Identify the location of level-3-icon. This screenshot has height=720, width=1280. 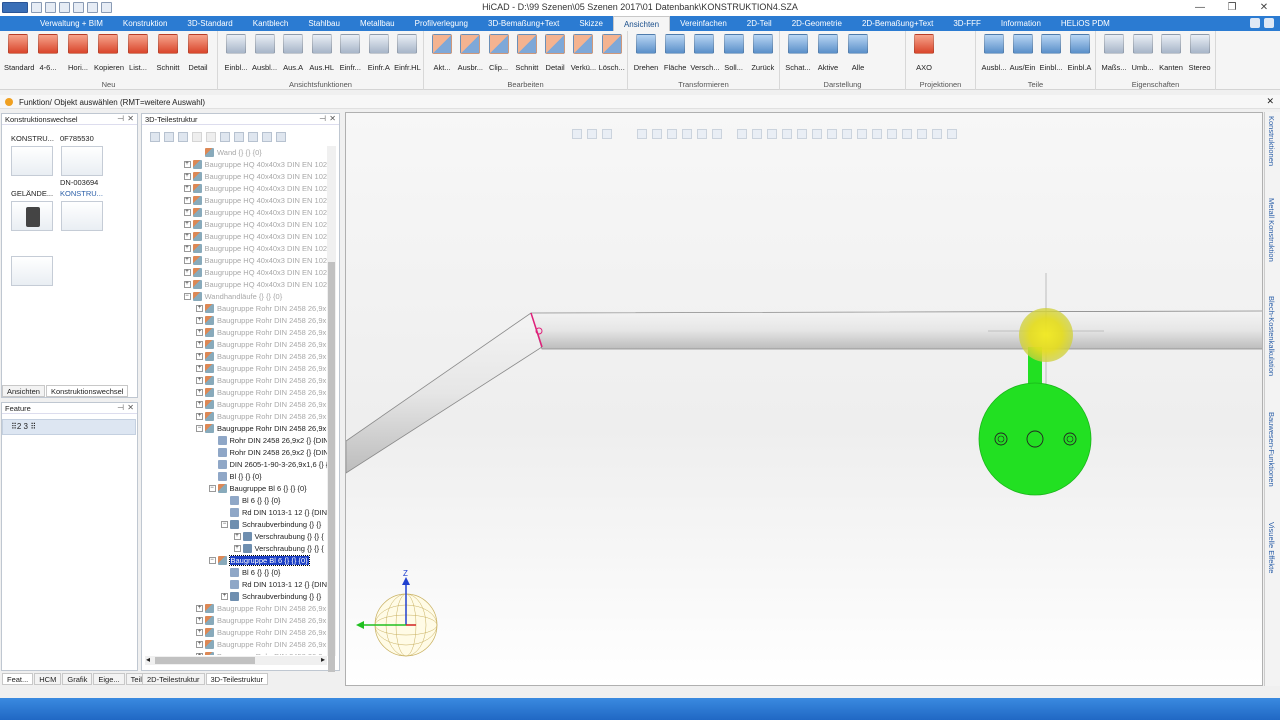
(267, 137).